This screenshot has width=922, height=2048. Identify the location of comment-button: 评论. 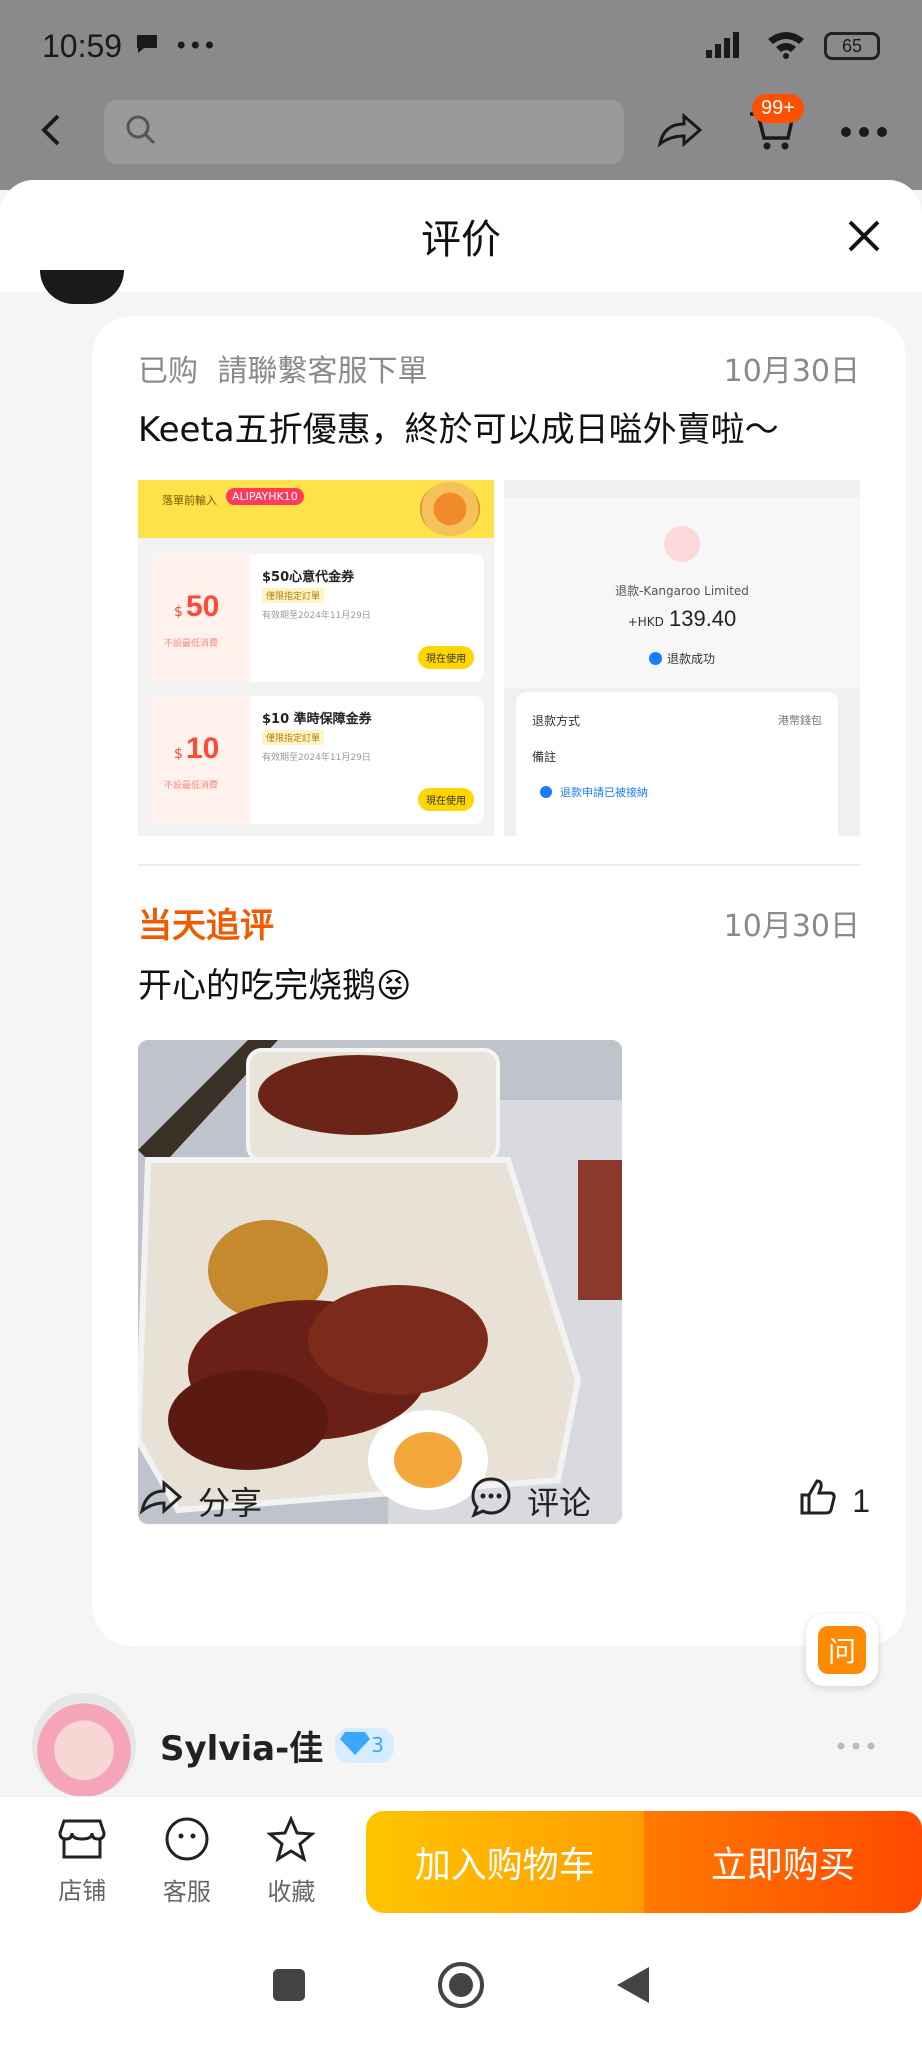
(530, 1501).